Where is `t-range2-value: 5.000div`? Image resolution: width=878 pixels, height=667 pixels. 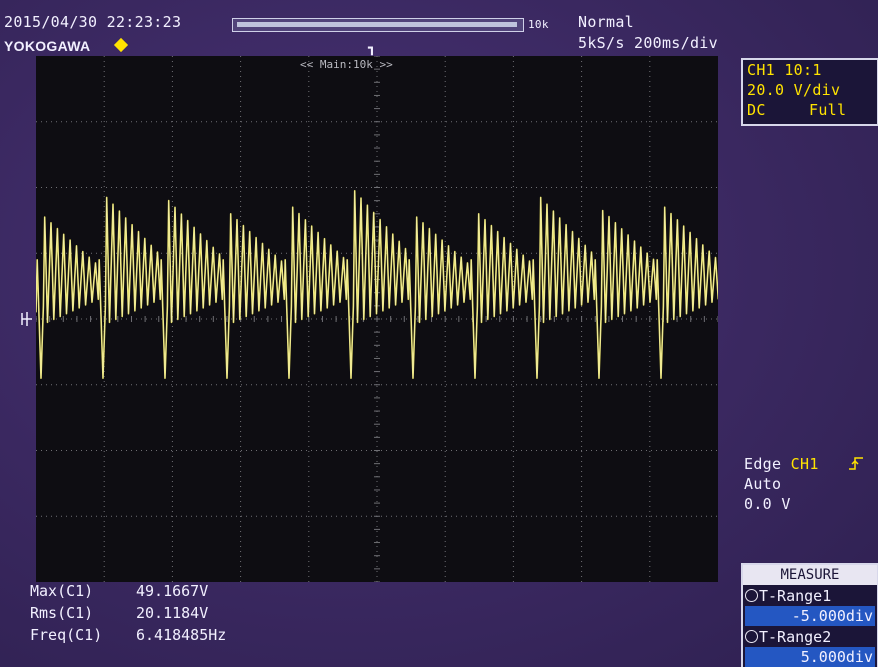 t-range2-value: 5.000div is located at coordinates (810, 657).